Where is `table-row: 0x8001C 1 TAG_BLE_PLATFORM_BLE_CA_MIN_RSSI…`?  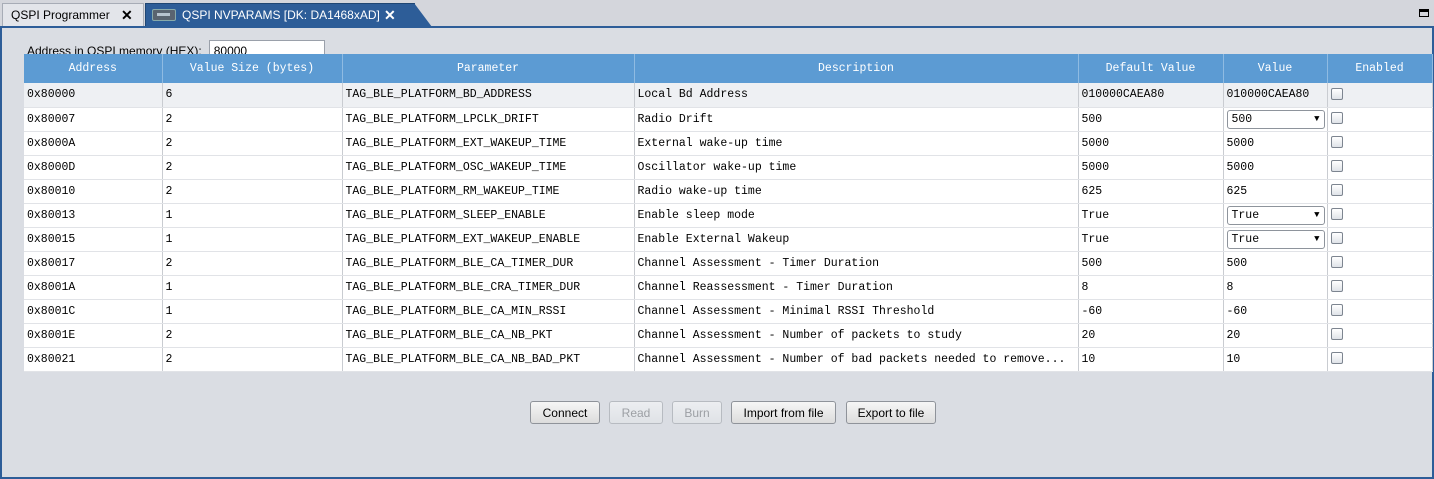 table-row: 0x8001C 1 TAG_BLE_PLATFORM_BLE_CA_MIN_RSSI… is located at coordinates (728, 311).